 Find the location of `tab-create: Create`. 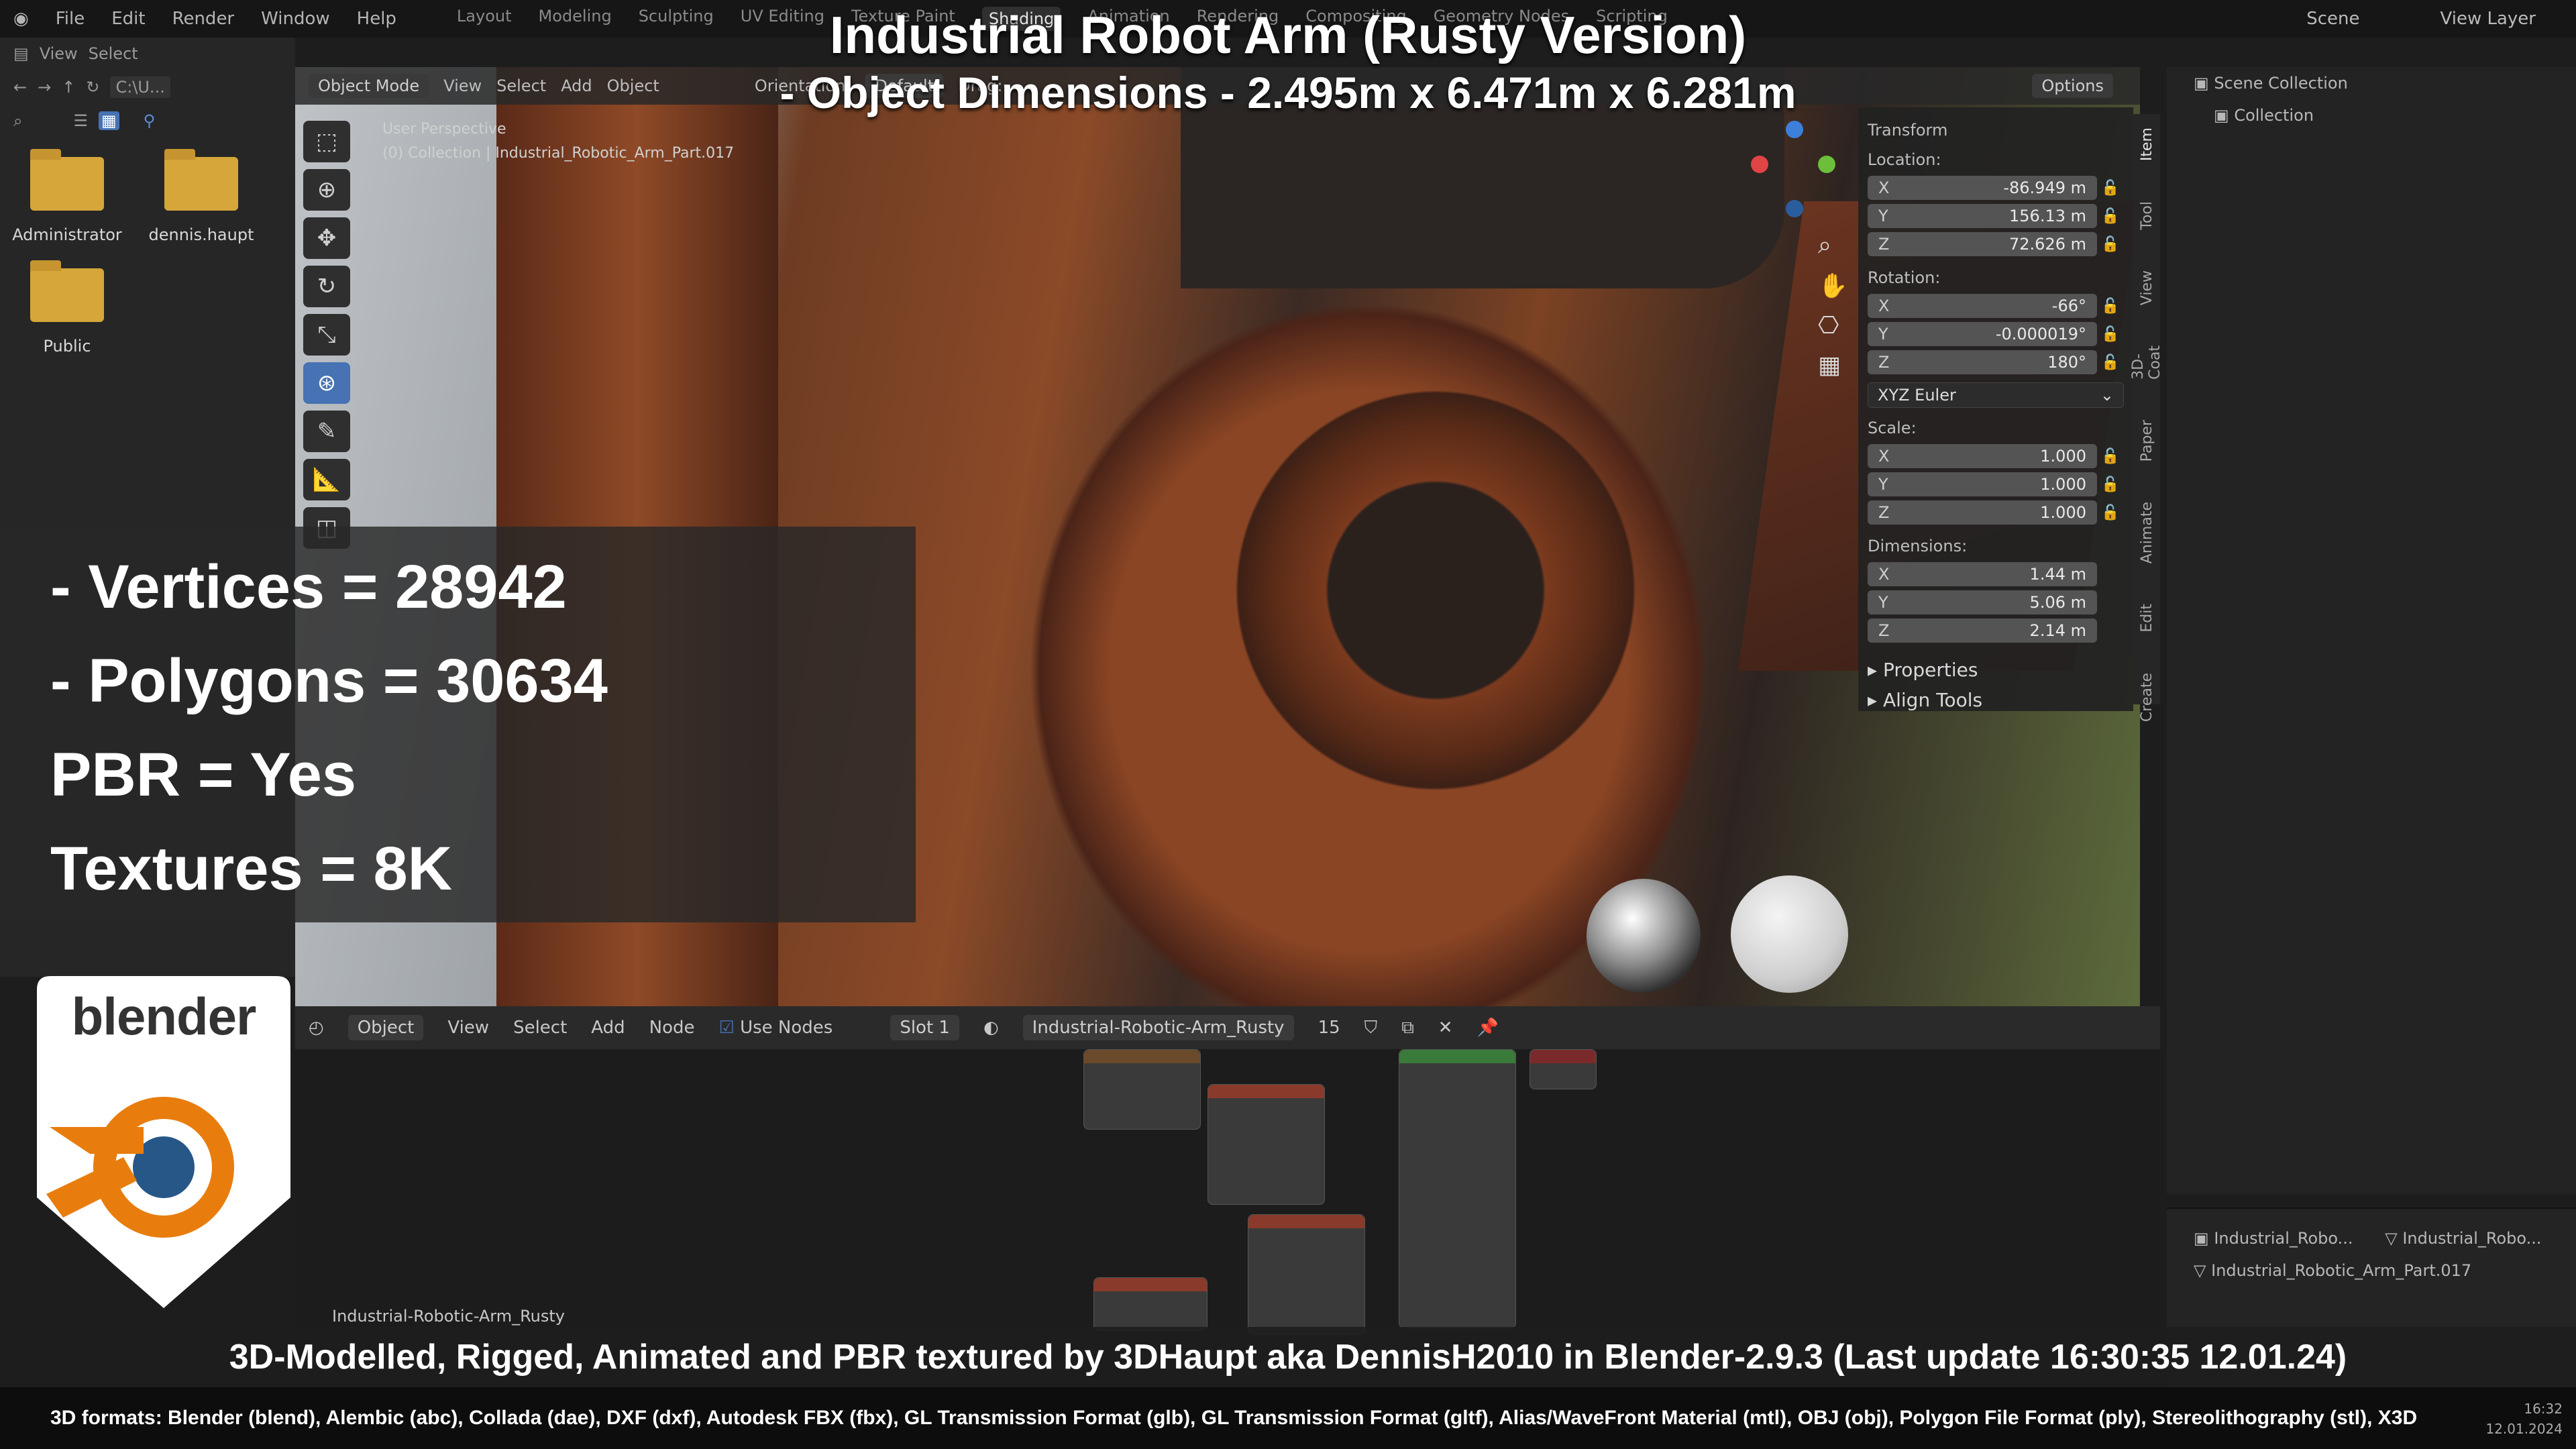

tab-create: Create is located at coordinates (2147, 697).